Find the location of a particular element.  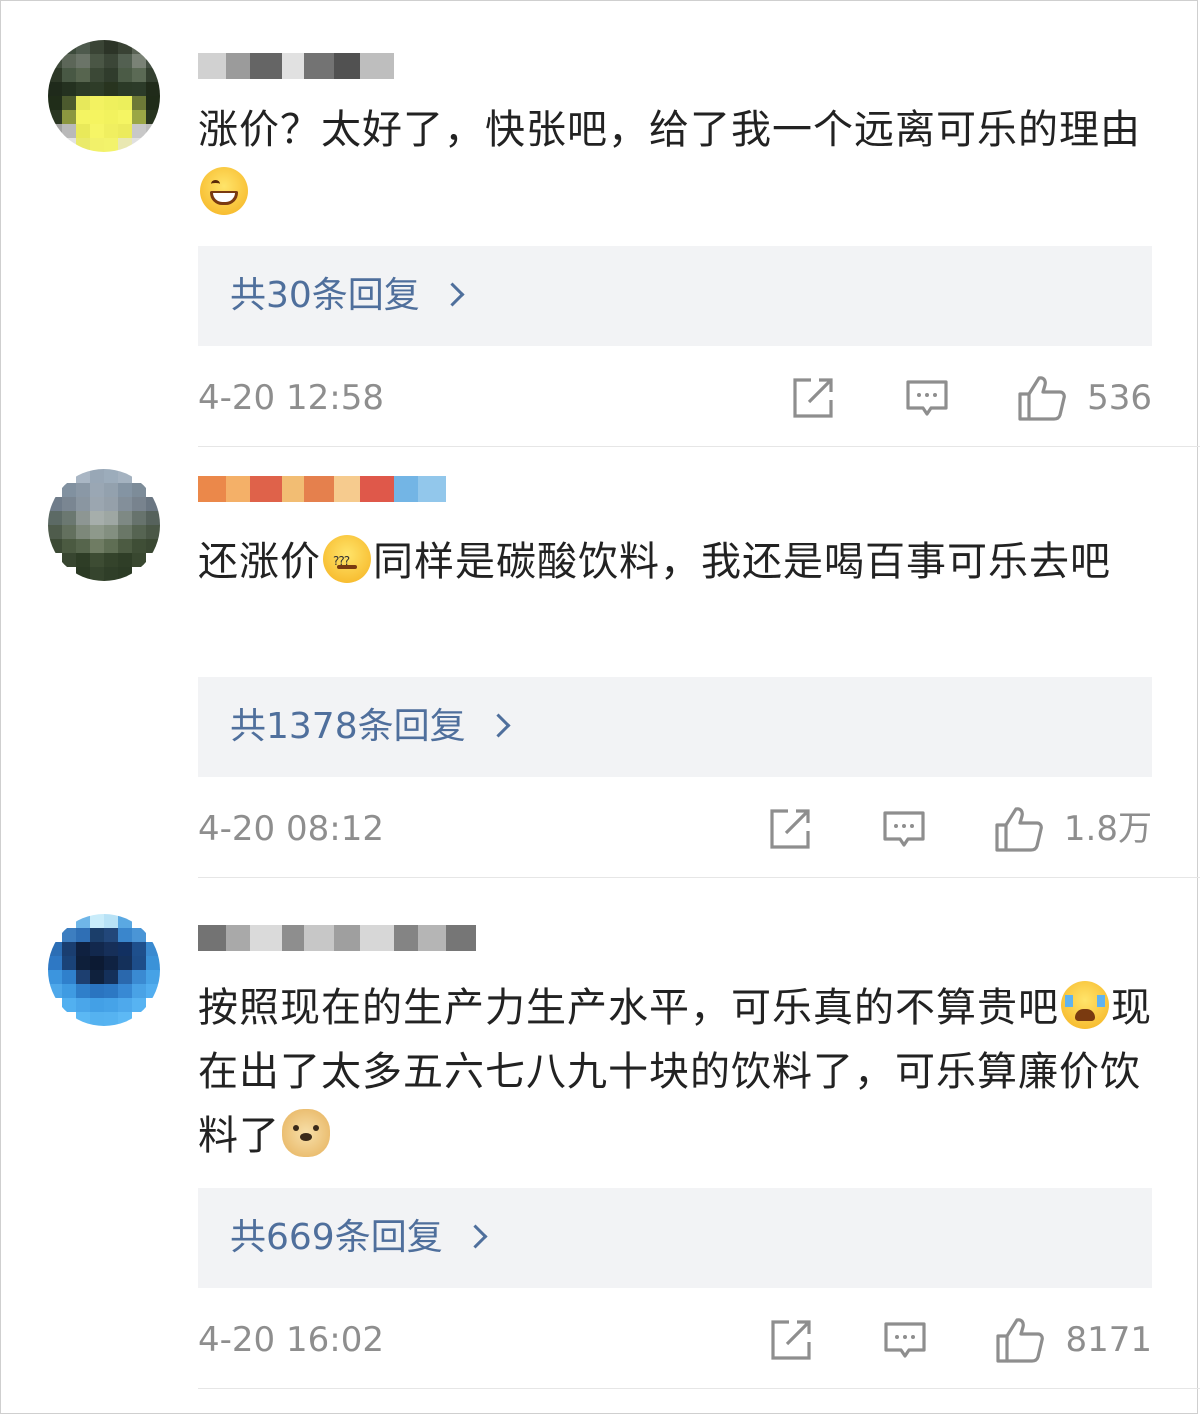

comment-time: 4-20 08:12 is located at coordinates (291, 829).